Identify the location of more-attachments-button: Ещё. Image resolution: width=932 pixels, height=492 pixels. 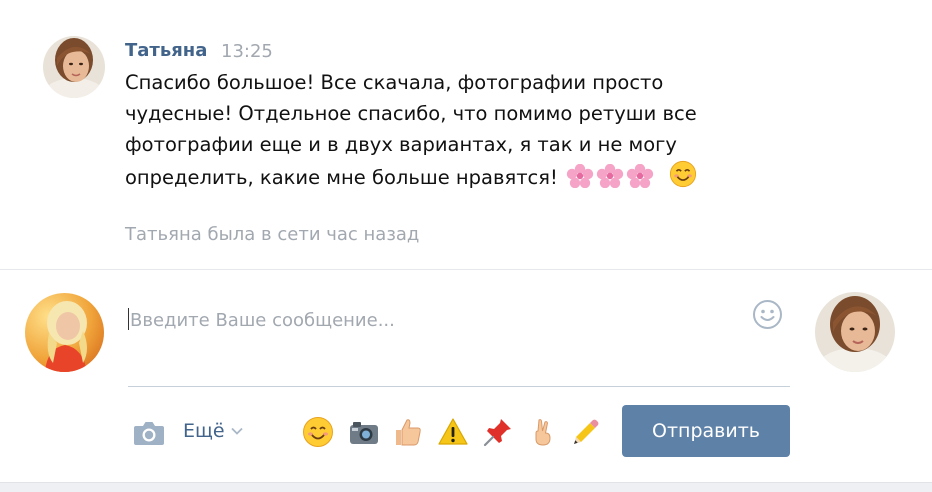
(213, 431).